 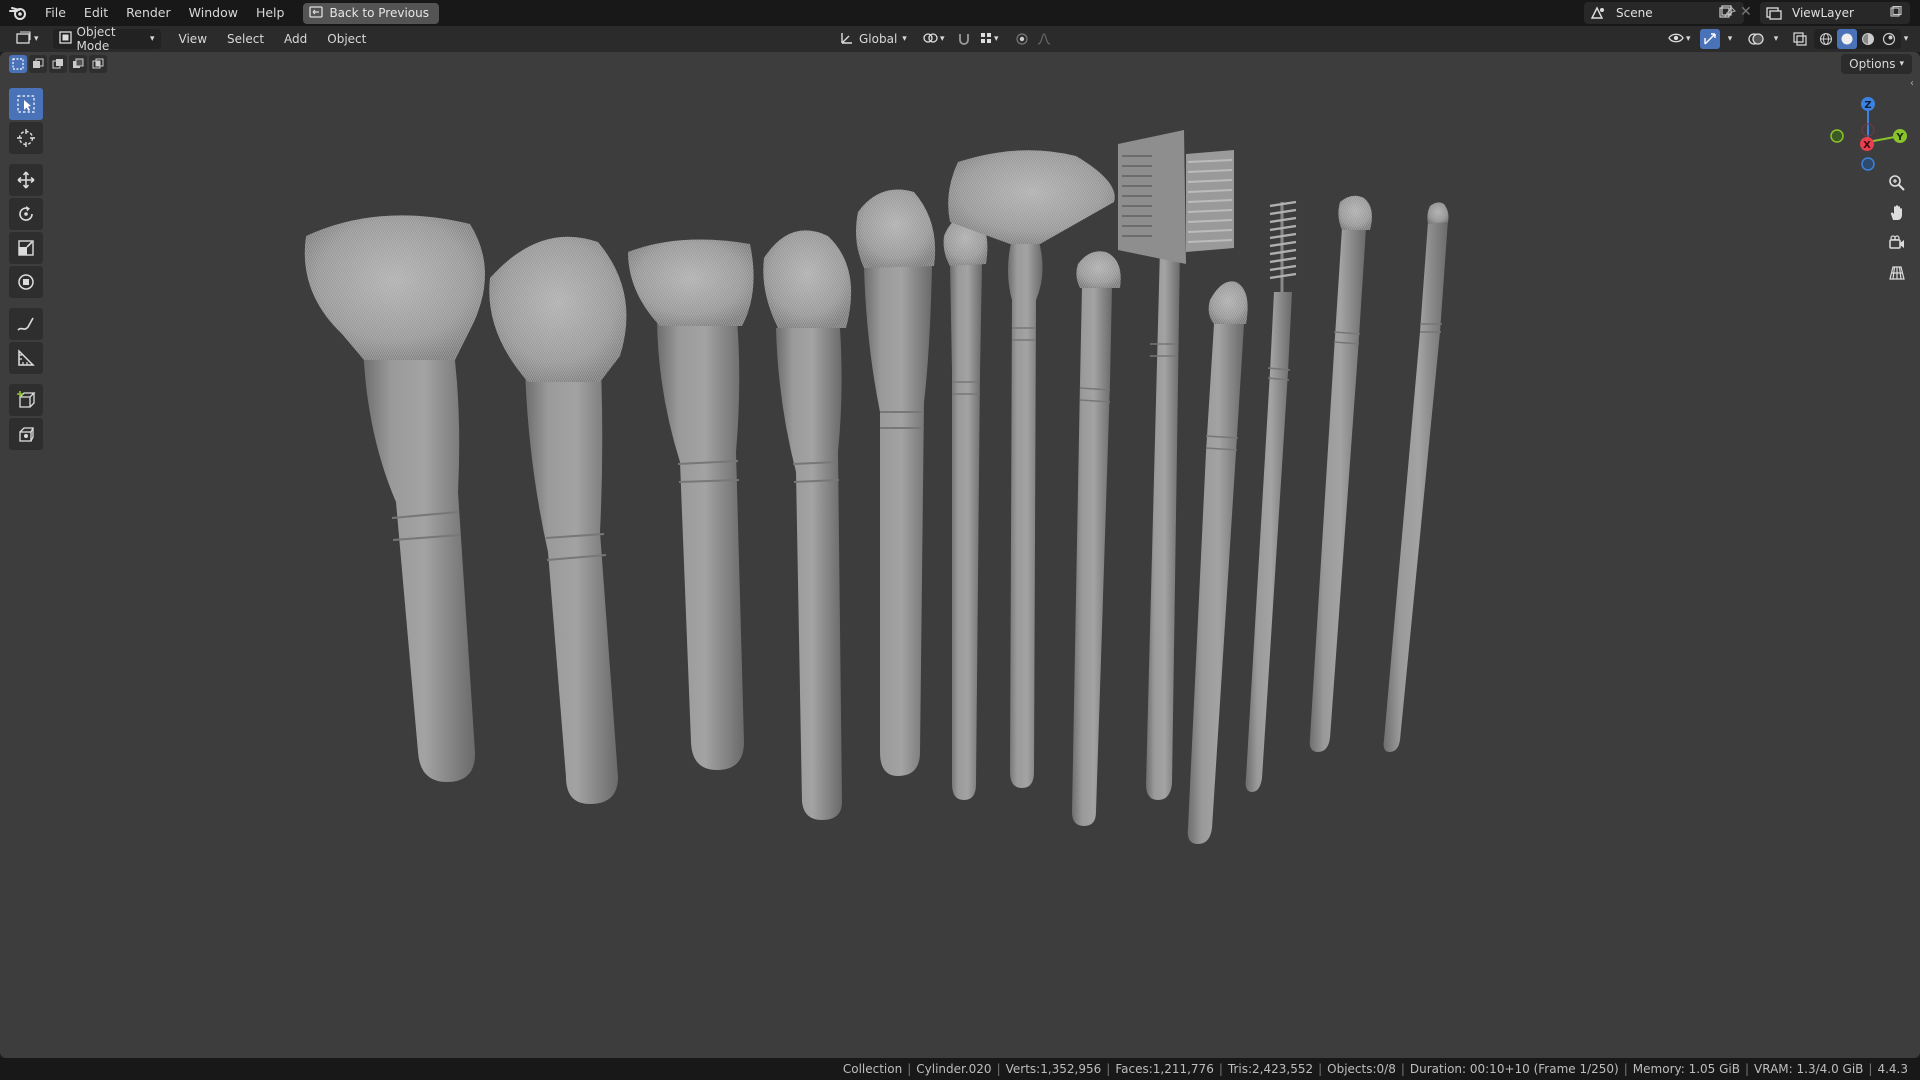 What do you see at coordinates (1271, 496) in the screenshot?
I see `brush-11-spoolie` at bounding box center [1271, 496].